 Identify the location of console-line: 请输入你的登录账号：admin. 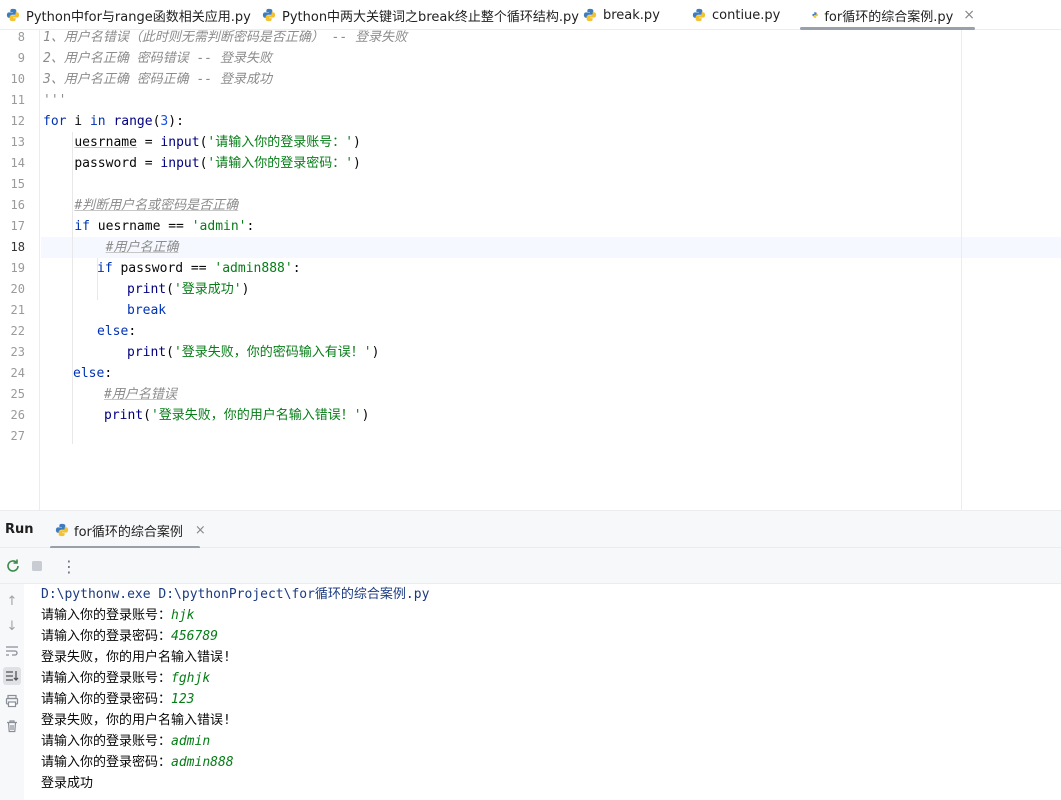
(125, 741).